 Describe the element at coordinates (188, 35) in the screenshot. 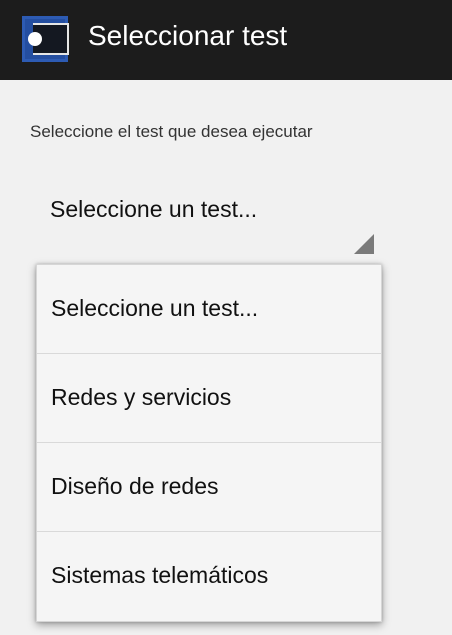

I see `app-title: Seleccionar test` at that location.